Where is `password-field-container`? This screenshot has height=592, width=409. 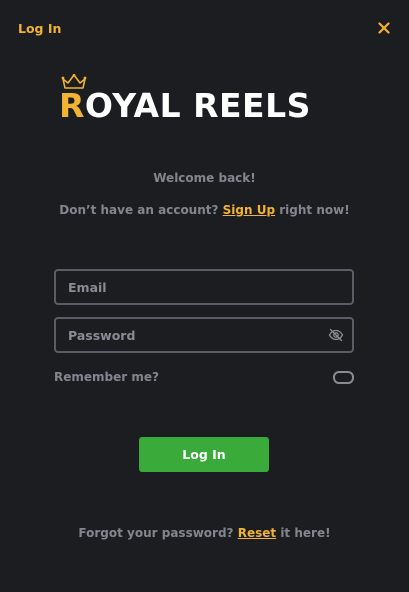 password-field-container is located at coordinates (204, 335).